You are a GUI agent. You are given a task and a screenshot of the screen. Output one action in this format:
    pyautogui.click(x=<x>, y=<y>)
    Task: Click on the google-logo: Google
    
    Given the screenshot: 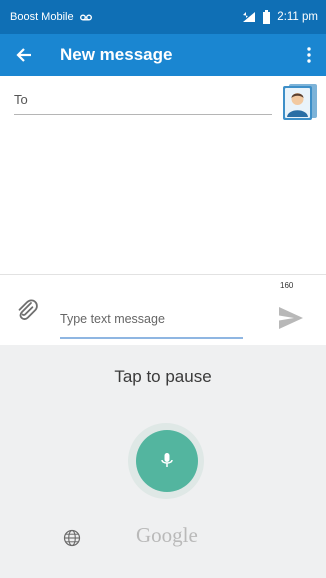 What is the action you would take?
    pyautogui.click(x=167, y=535)
    